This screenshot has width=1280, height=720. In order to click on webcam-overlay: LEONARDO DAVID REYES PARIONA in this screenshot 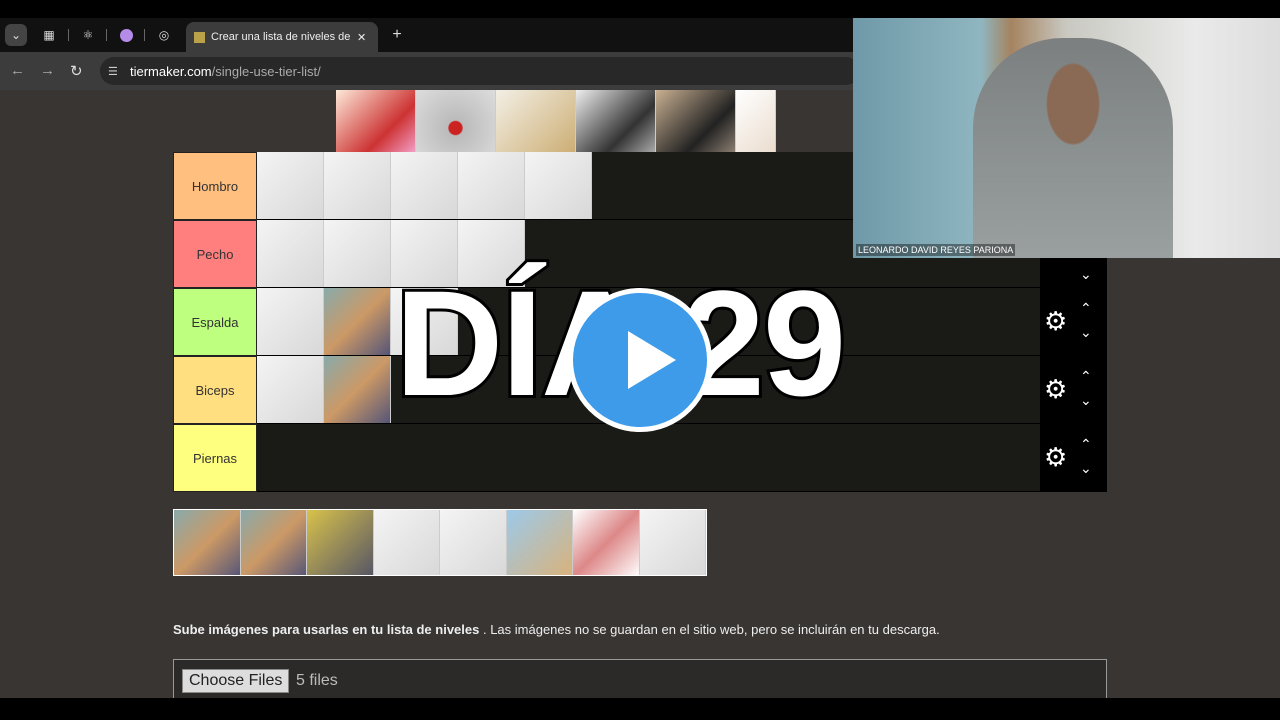, I will do `click(1066, 138)`.